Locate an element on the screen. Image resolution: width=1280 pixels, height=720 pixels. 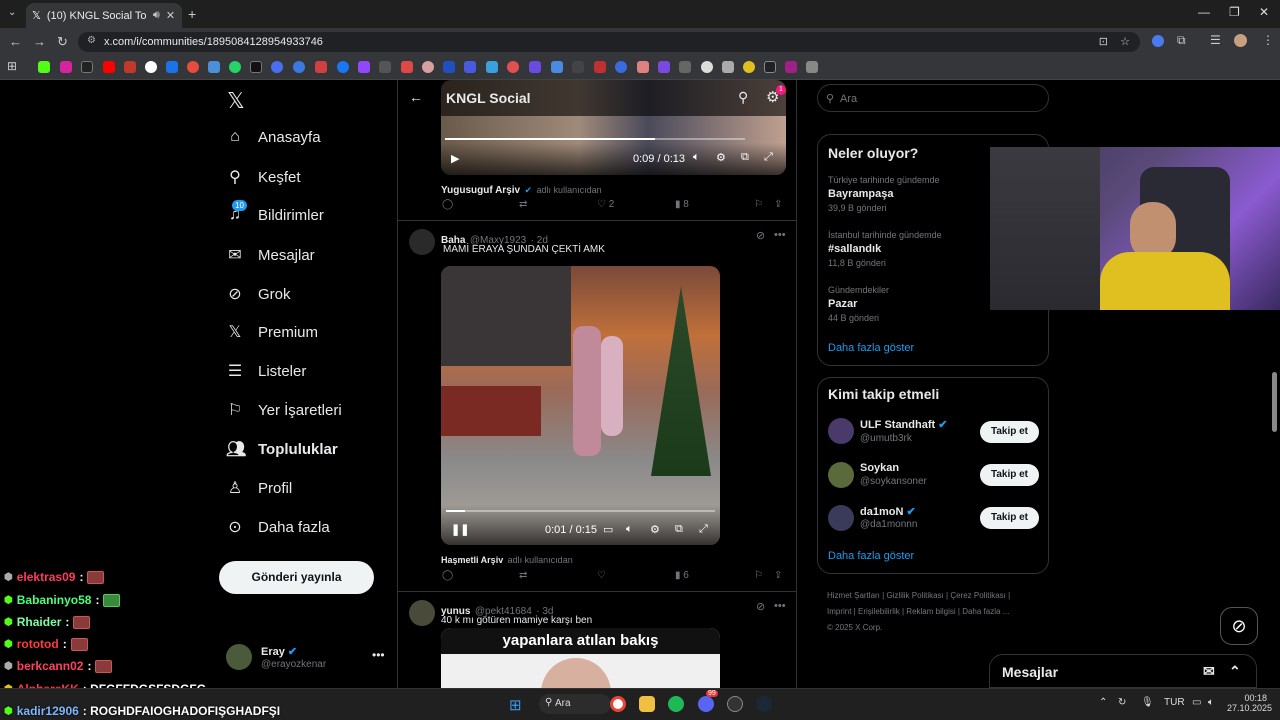
sidebar-item-home: ⌂ Anasayfa is located at coordinates (273, 137).